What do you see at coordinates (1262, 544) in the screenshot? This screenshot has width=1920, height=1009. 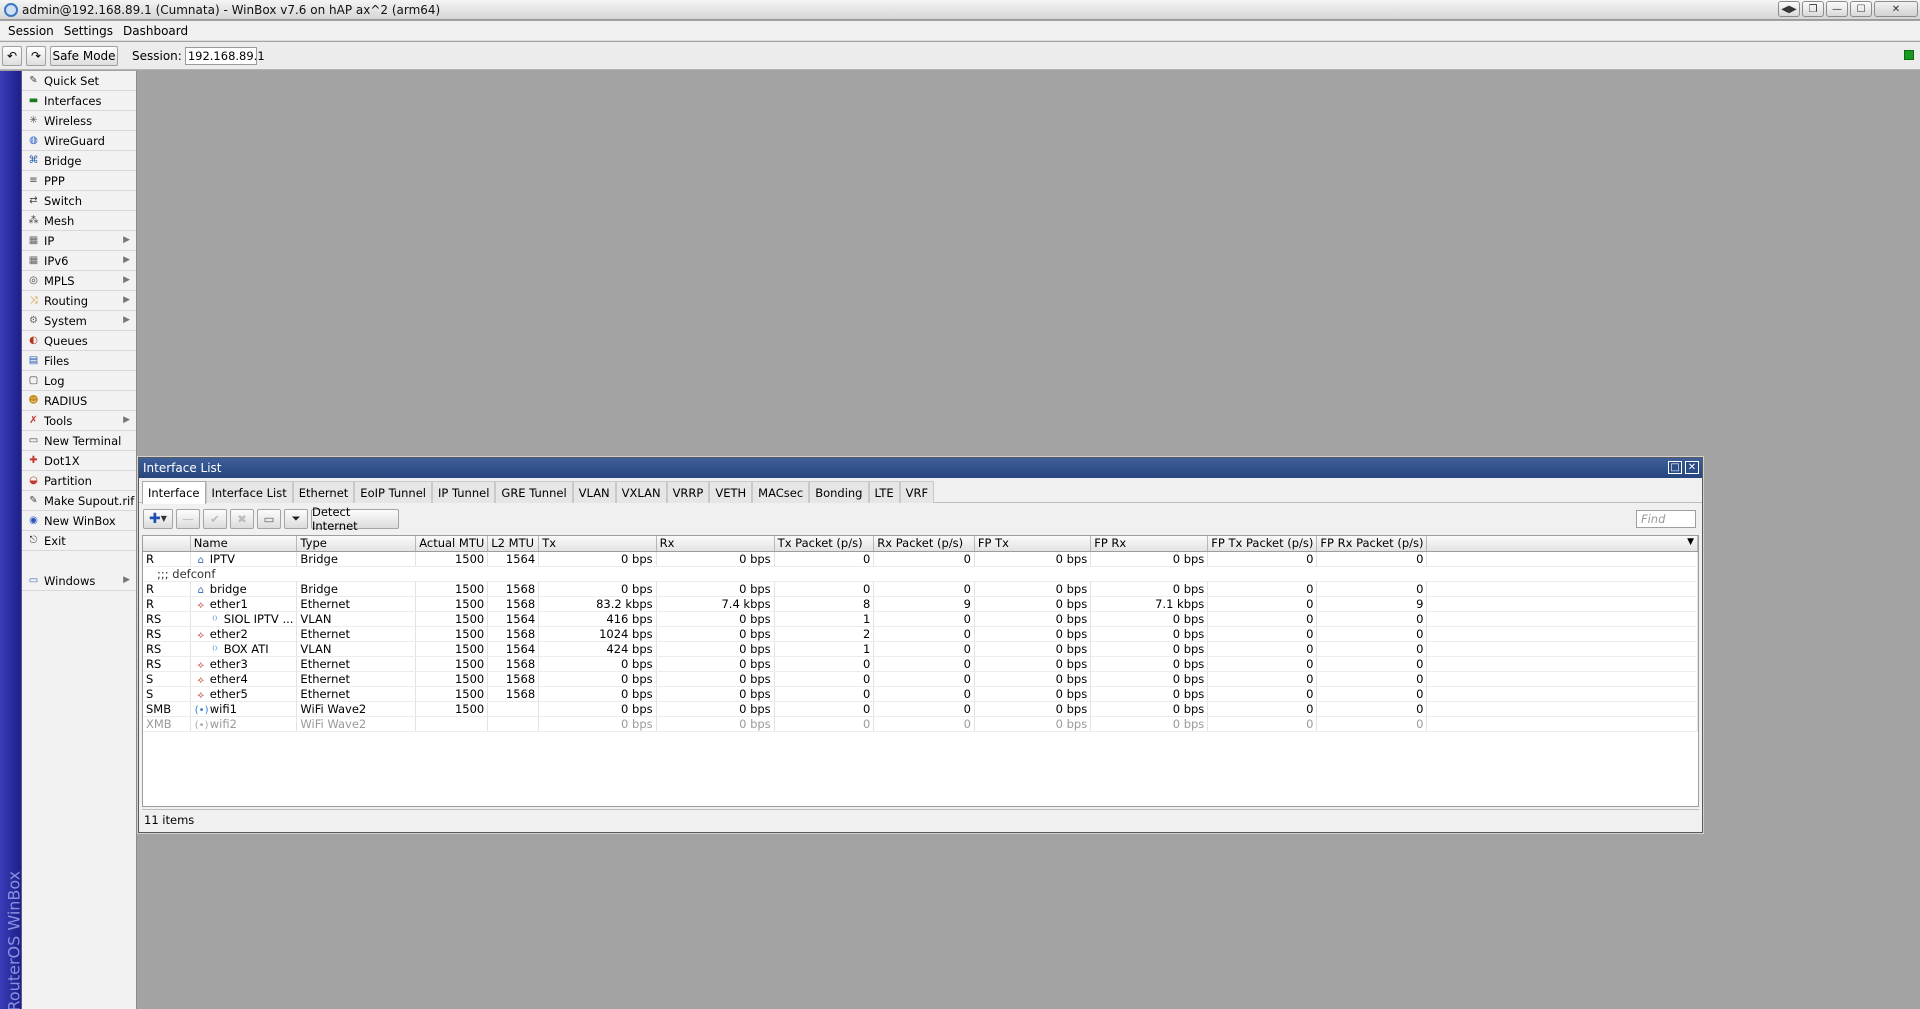 I see `column-header: FP Tx Packet (p/s)` at bounding box center [1262, 544].